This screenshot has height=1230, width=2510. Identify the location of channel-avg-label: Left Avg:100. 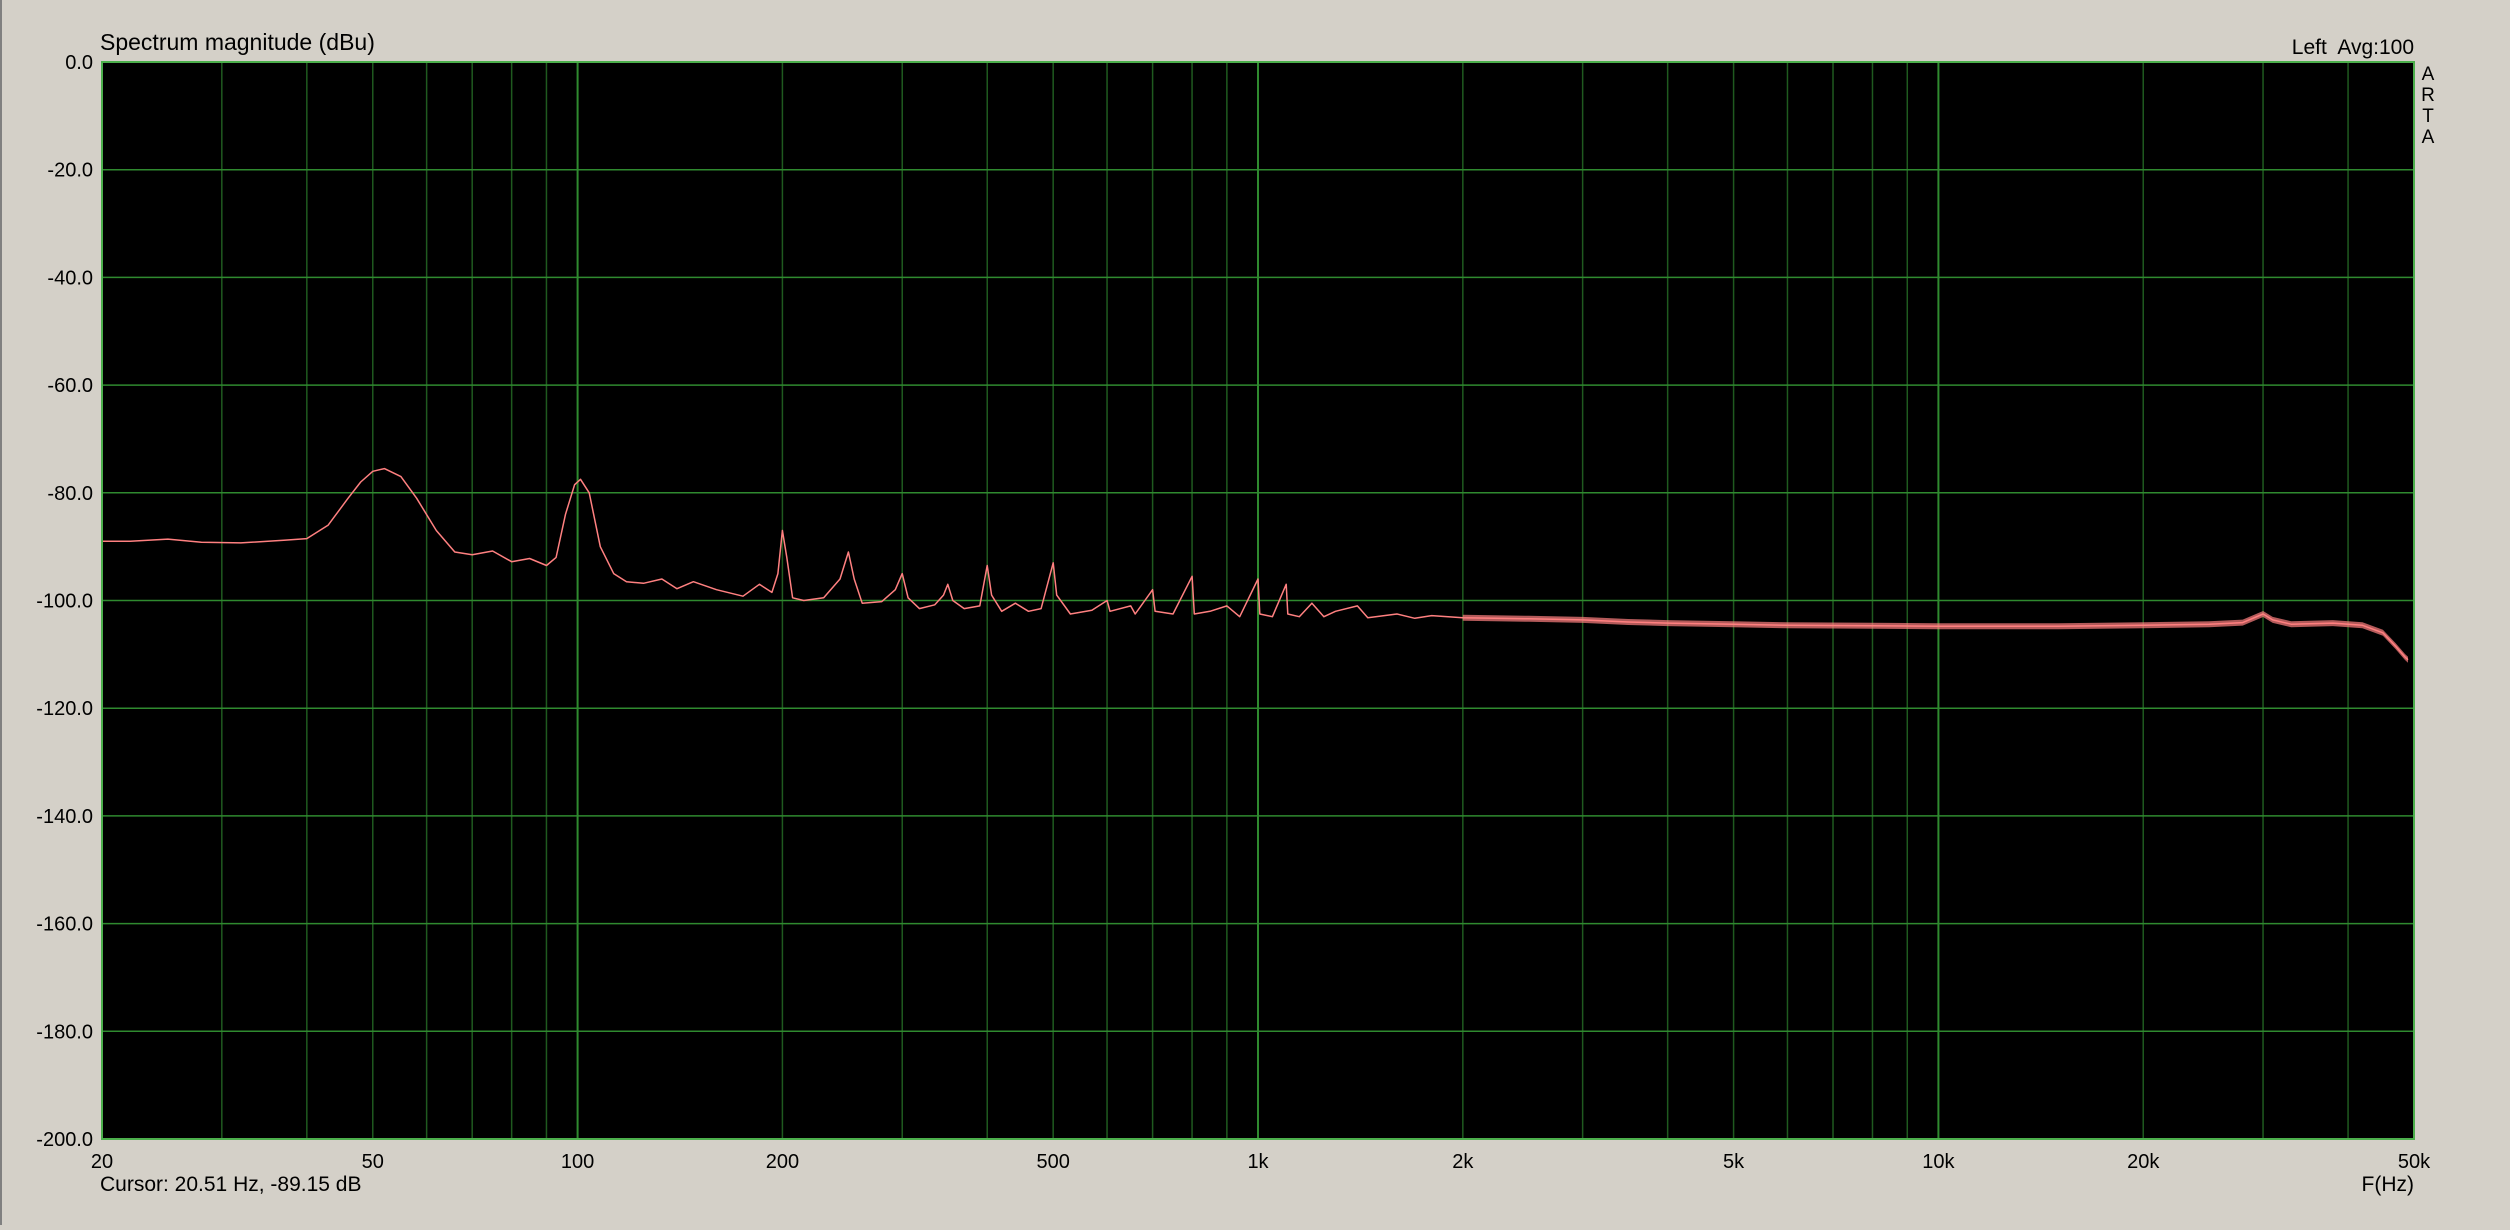
(2353, 47).